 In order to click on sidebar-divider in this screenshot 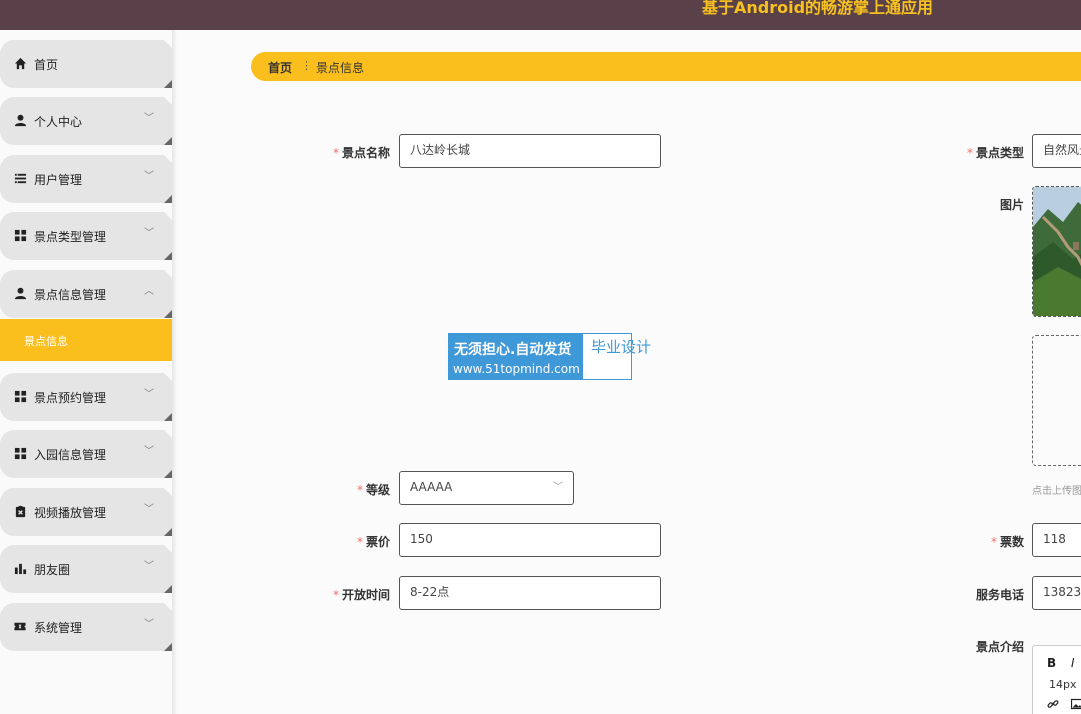, I will do `click(174, 372)`.